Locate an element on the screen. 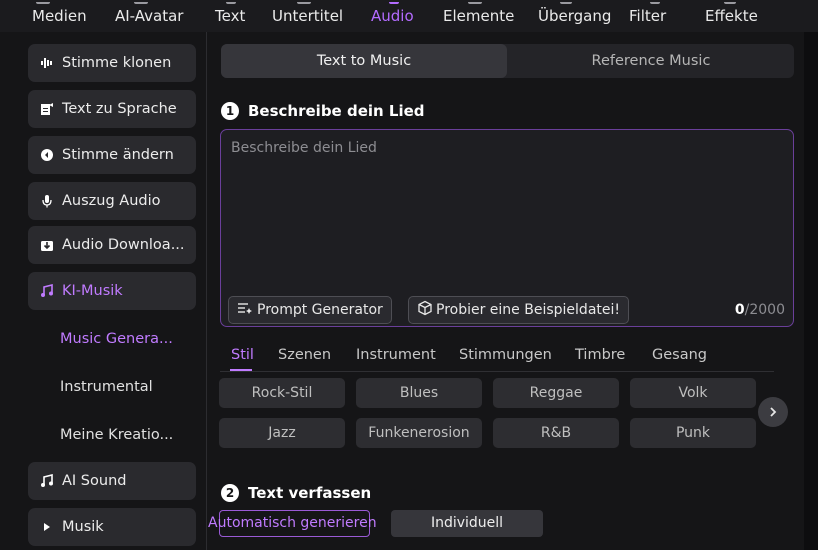  panel-divider is located at coordinates (206, 291).